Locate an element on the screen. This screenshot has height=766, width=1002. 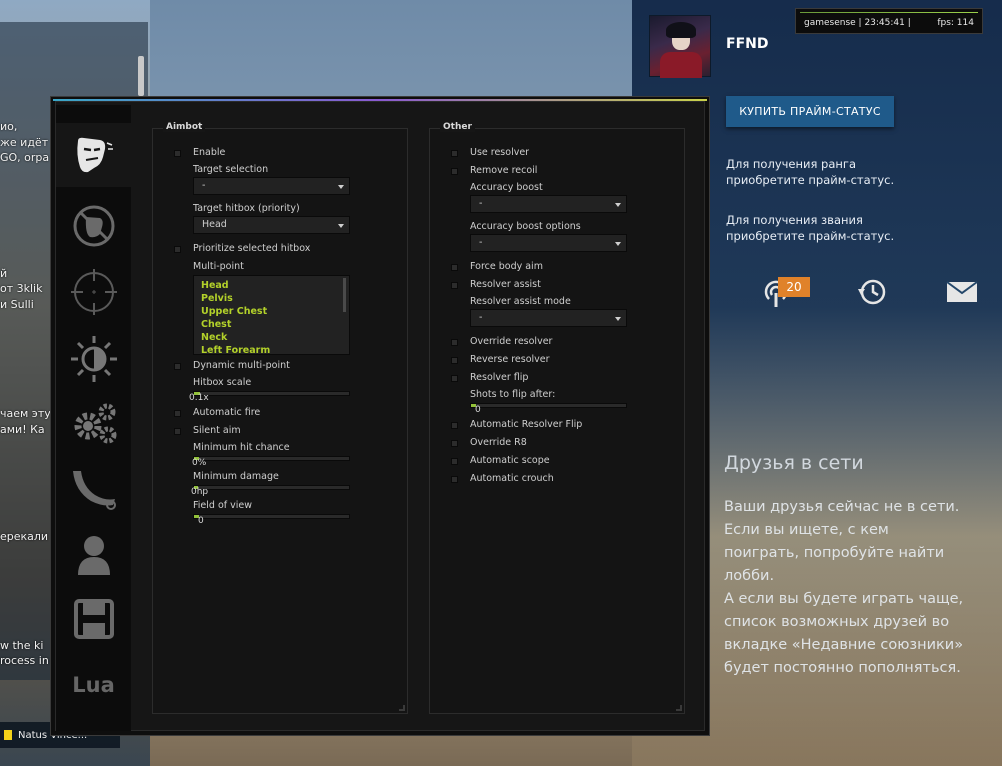
automatic-crouch-label: Automatic crouch is located at coordinates (512, 478).